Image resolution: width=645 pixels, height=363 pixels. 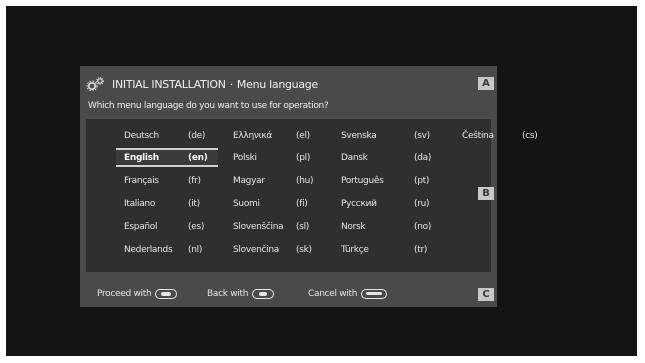 I want to click on cancel-label: Cancel with, so click(x=333, y=294).